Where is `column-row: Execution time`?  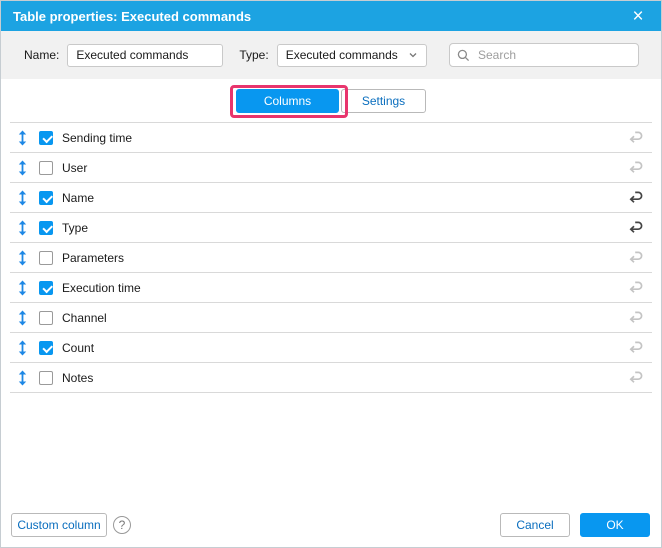
column-row: Execution time is located at coordinates (331, 288).